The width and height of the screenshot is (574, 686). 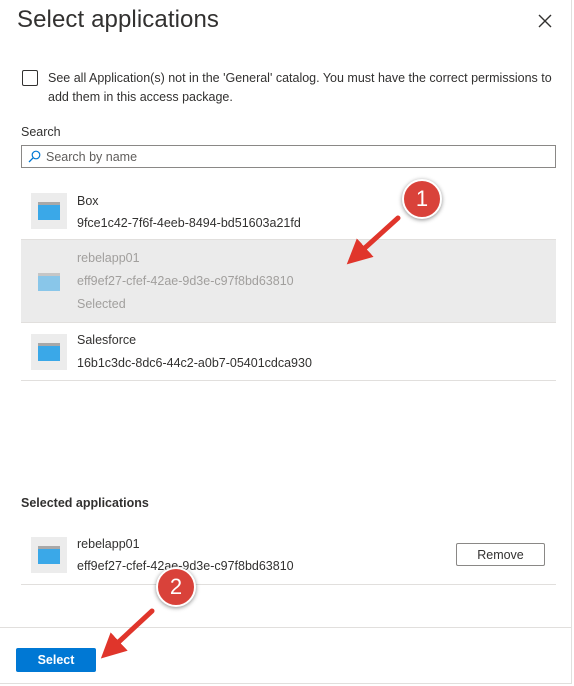 I want to click on search-label: Search, so click(x=41, y=132).